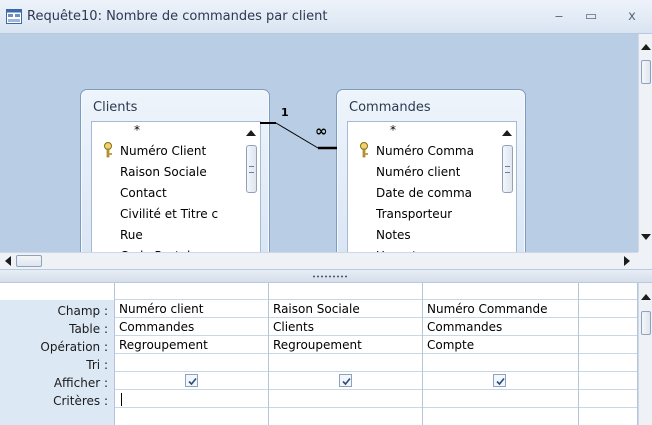 The height and width of the screenshot is (425, 652). Describe the element at coordinates (345, 309) in the screenshot. I see `field-cell: Raison Sociale` at that location.